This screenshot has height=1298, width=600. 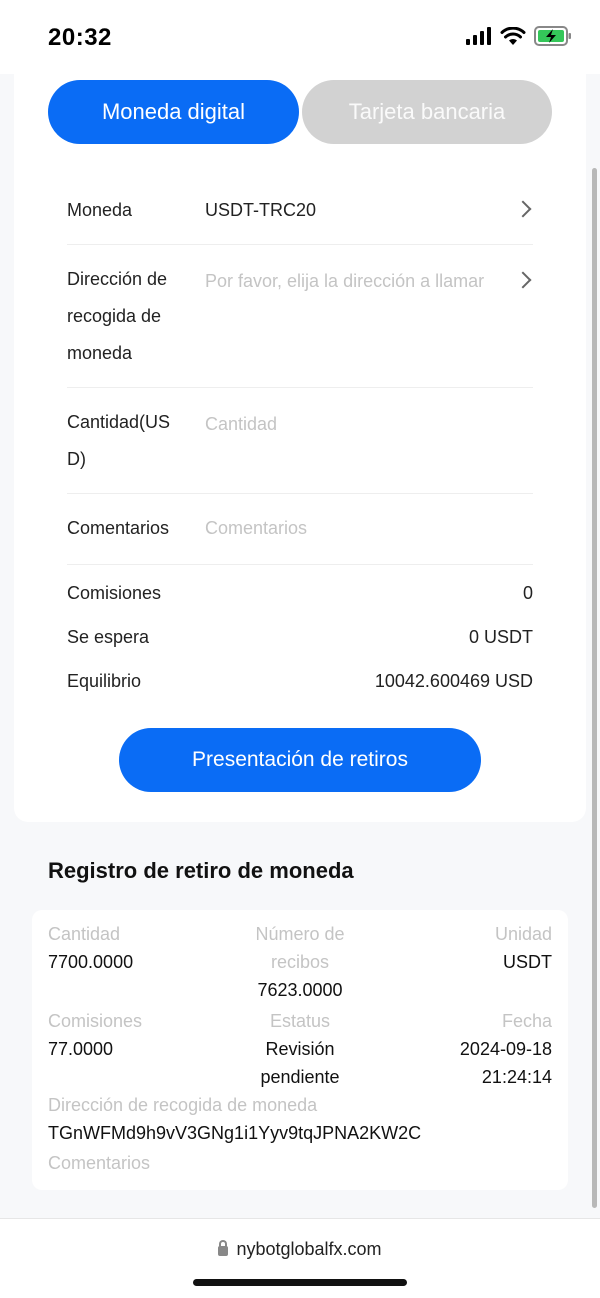 I want to click on battery-charging-icon, so click(x=552, y=36).